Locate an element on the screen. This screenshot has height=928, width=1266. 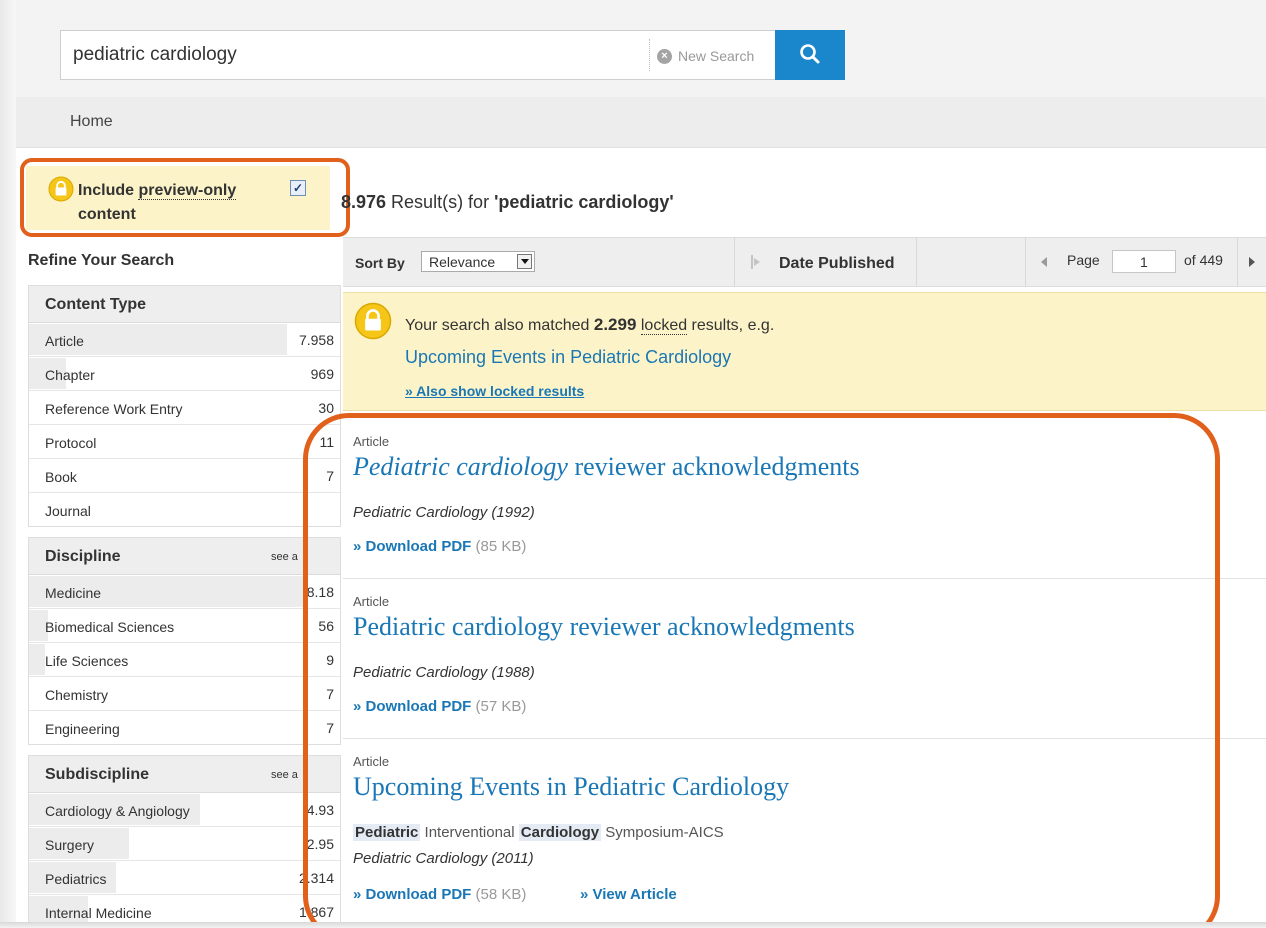
facet-item-label: Biomedical Sciences is located at coordinates (110, 627).